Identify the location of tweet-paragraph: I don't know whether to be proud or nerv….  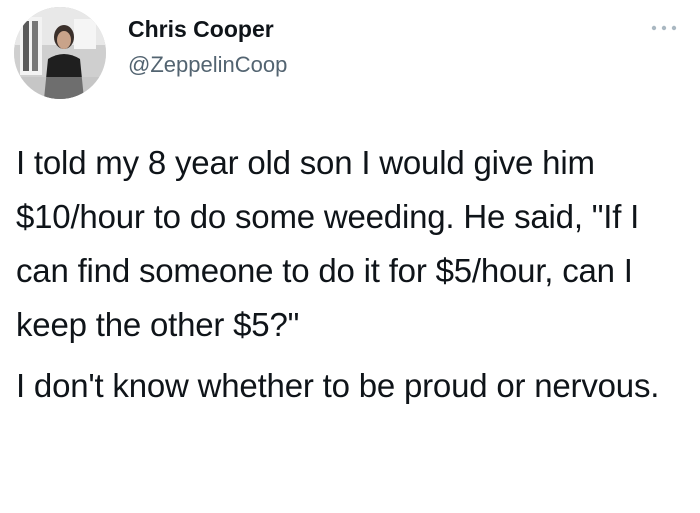
(338, 385).